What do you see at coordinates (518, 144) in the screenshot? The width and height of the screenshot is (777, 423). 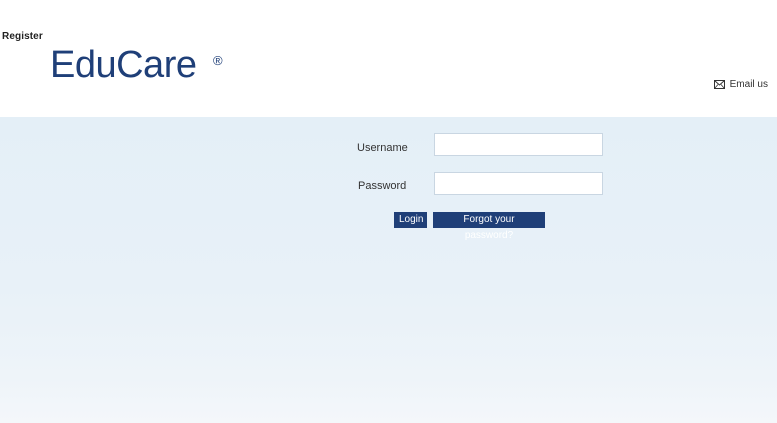 I see `username-input` at bounding box center [518, 144].